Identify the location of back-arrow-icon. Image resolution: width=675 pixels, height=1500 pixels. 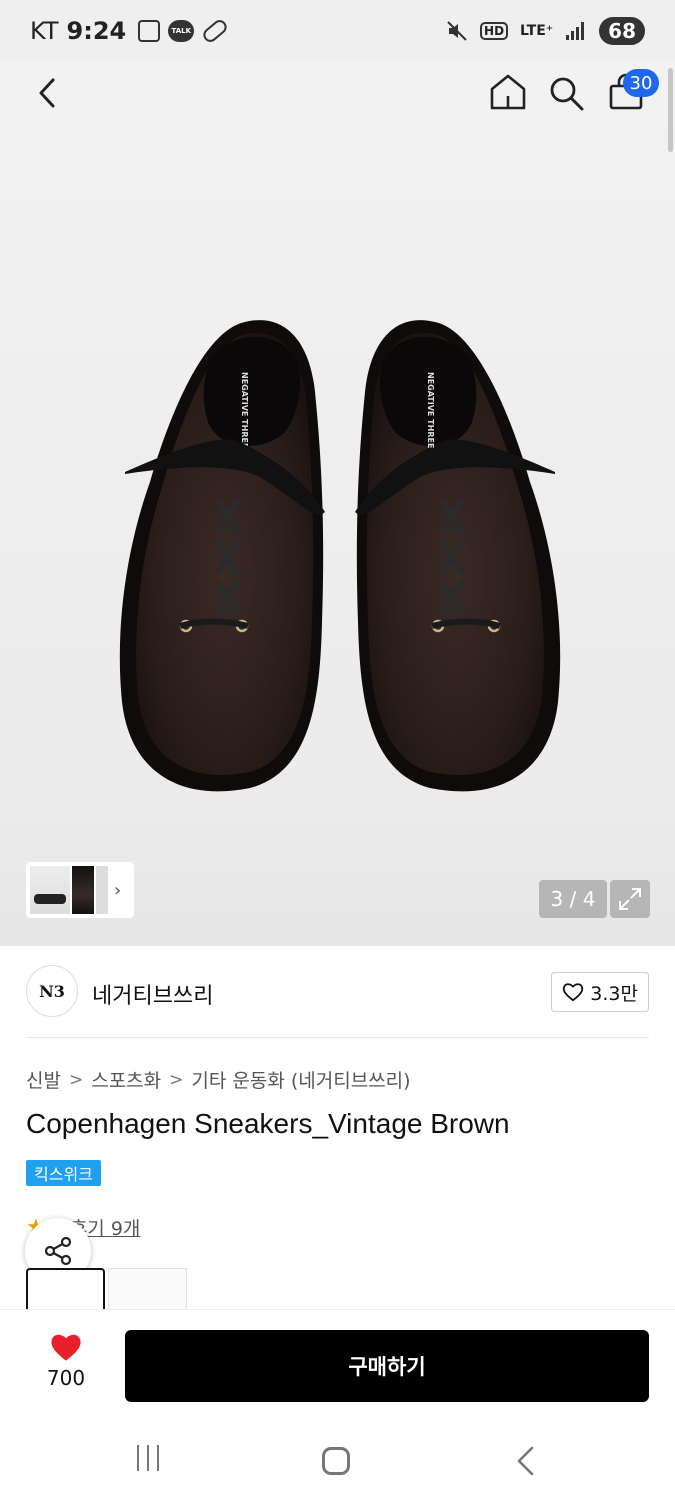
(525, 1461).